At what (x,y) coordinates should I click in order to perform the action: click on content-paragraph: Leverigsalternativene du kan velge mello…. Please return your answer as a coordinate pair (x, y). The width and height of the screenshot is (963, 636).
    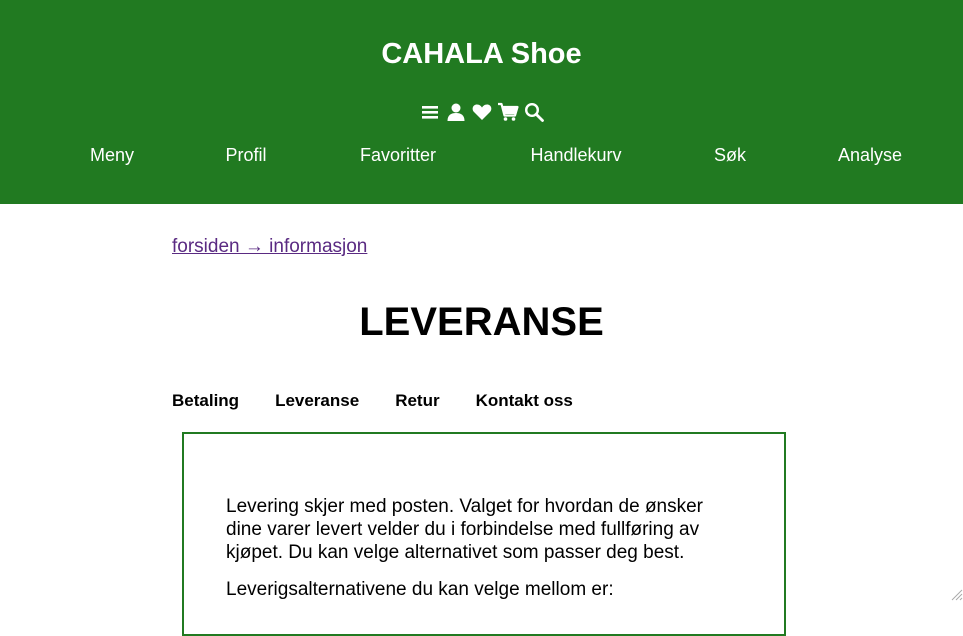
    Looking at the image, I should click on (420, 589).